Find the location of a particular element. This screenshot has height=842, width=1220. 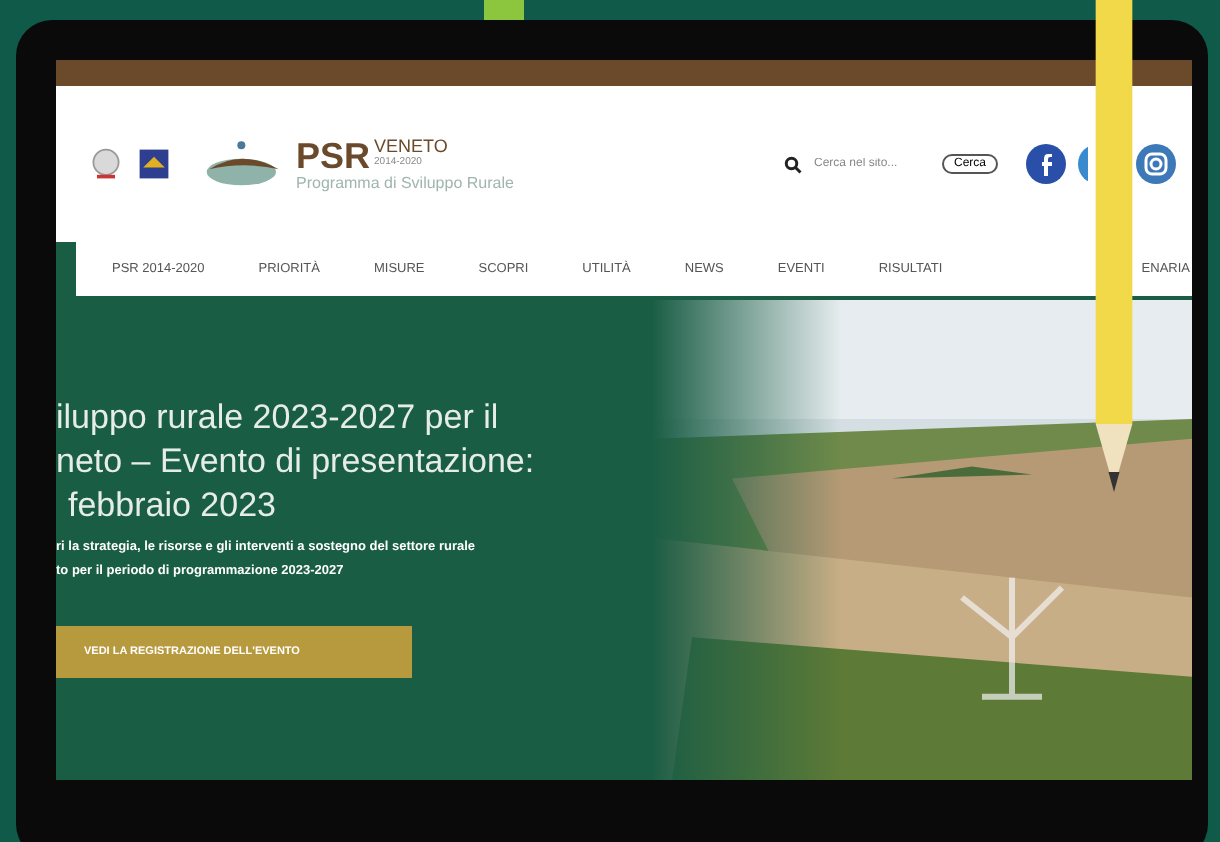

logo-region: VENETO is located at coordinates (411, 146).